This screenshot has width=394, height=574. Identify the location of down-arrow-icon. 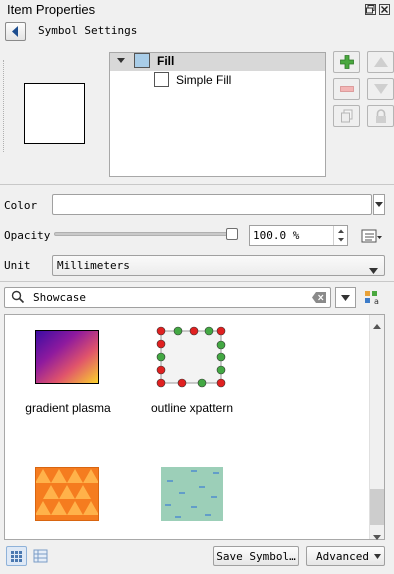
(380, 89).